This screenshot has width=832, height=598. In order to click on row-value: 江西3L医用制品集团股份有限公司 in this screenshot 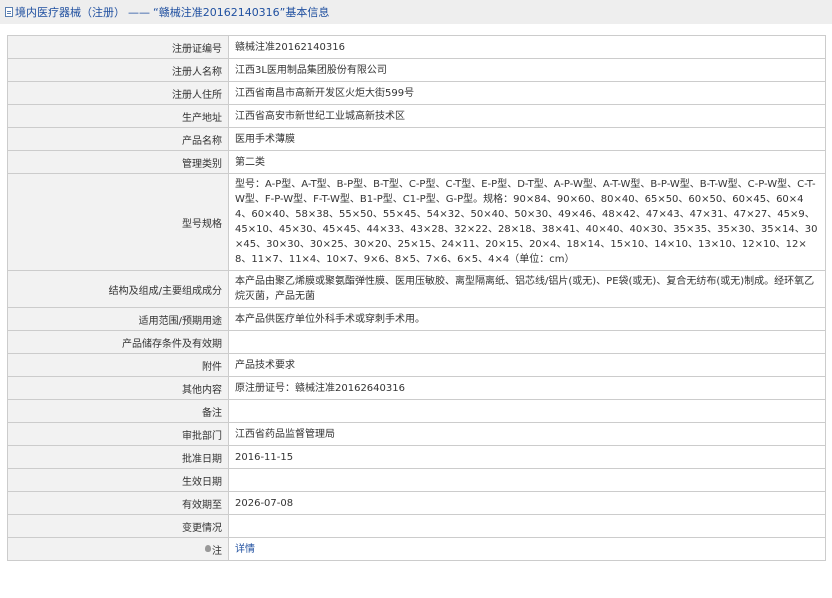, I will do `click(527, 70)`.